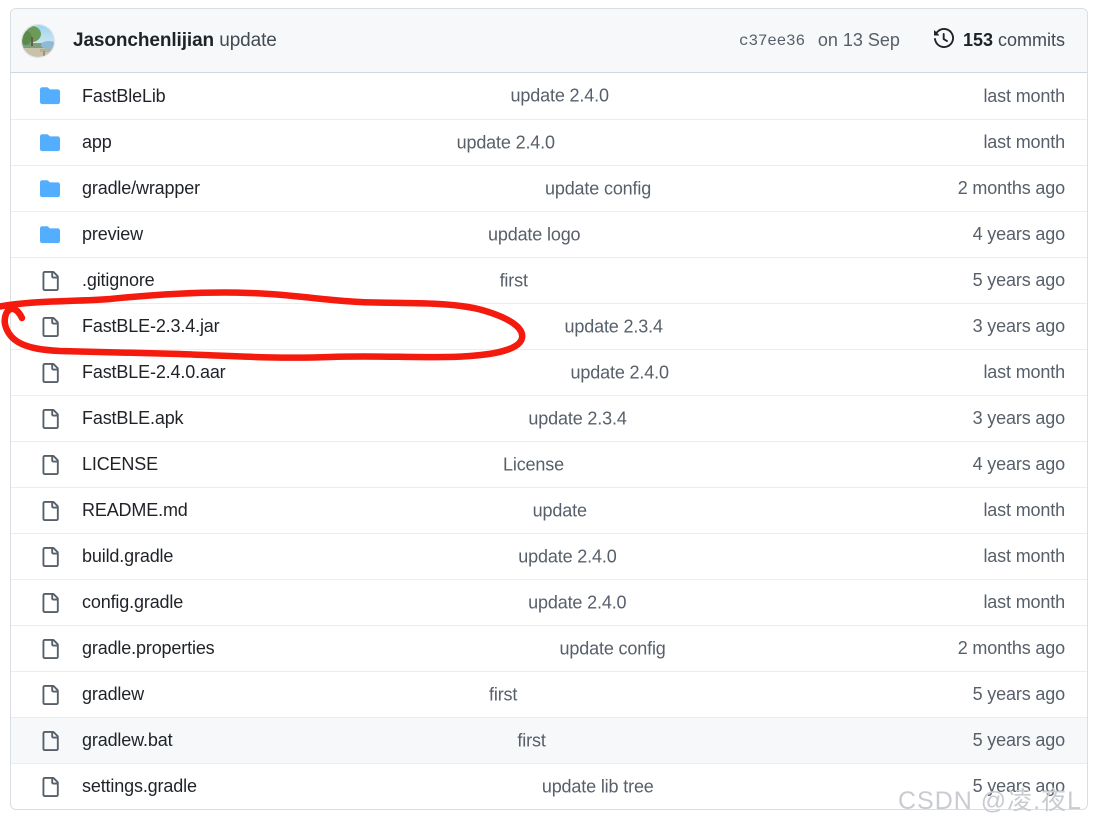  I want to click on file-row: gradlew.bat first 5 years ago, so click(549, 740).